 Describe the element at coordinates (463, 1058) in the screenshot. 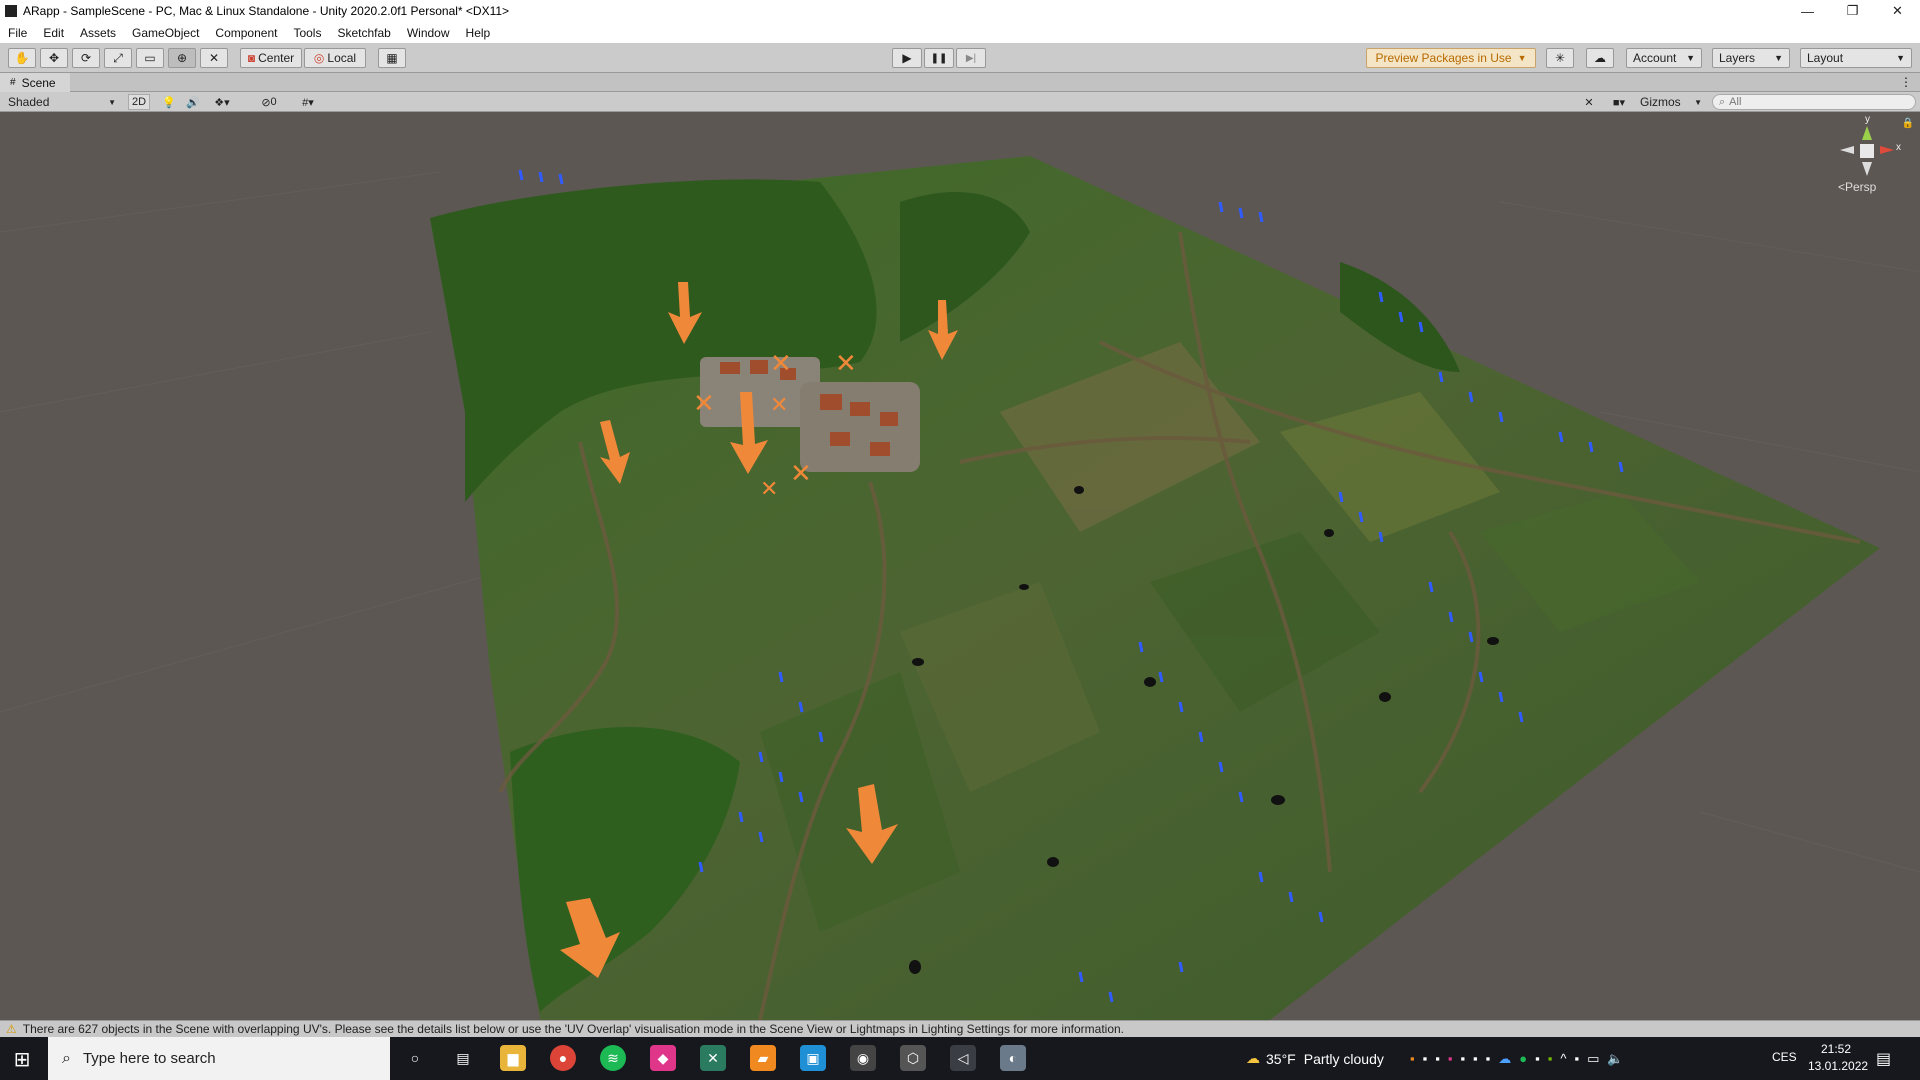

I see `task-view-icon: ▤` at that location.